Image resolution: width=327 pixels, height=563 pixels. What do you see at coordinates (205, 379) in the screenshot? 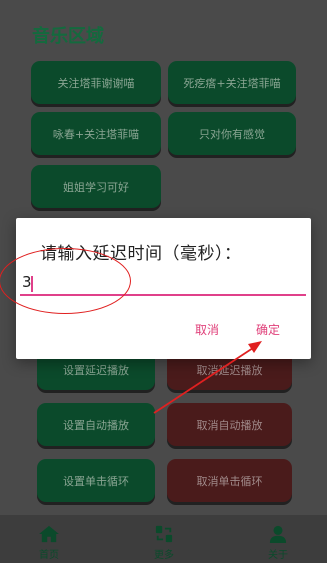
I see `annotation-arrow-line` at bounding box center [205, 379].